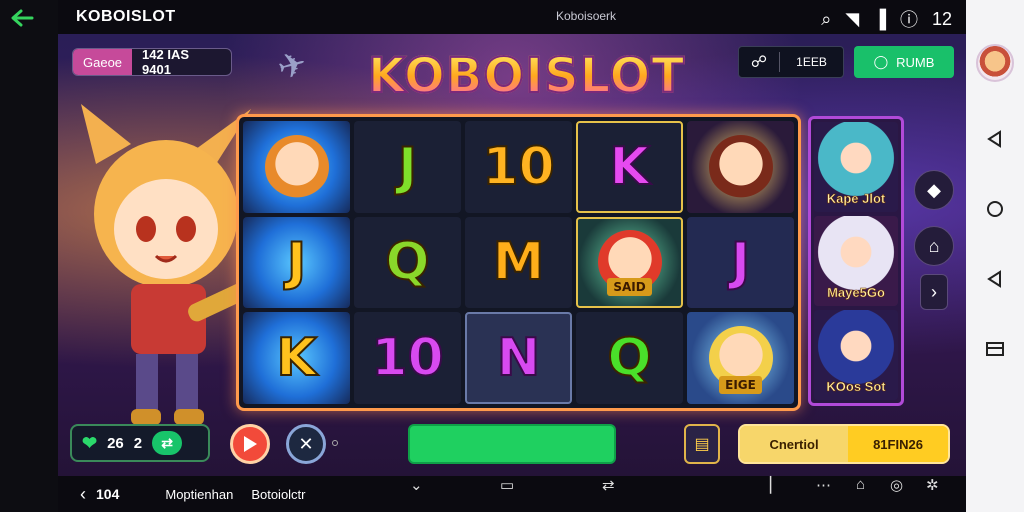 This screenshot has height=512, width=1024. Describe the element at coordinates (856, 355) in the screenshot. I see `side-card: KOos Sot` at that location.